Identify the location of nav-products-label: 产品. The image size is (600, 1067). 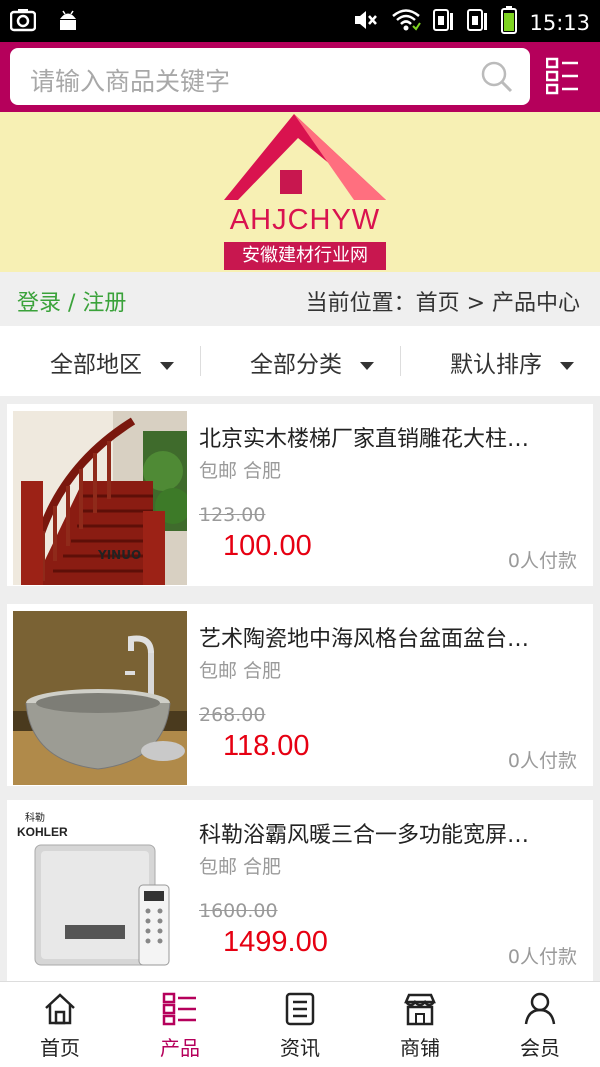
(180, 1048).